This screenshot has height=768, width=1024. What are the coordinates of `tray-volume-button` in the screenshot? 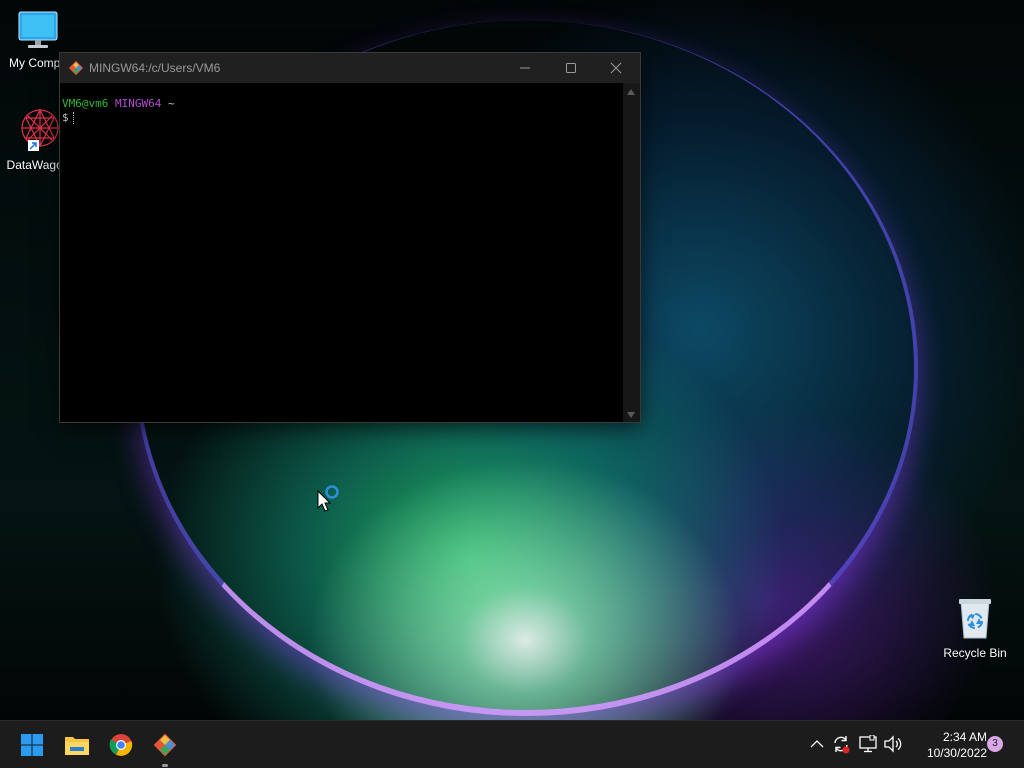 It's located at (893, 744).